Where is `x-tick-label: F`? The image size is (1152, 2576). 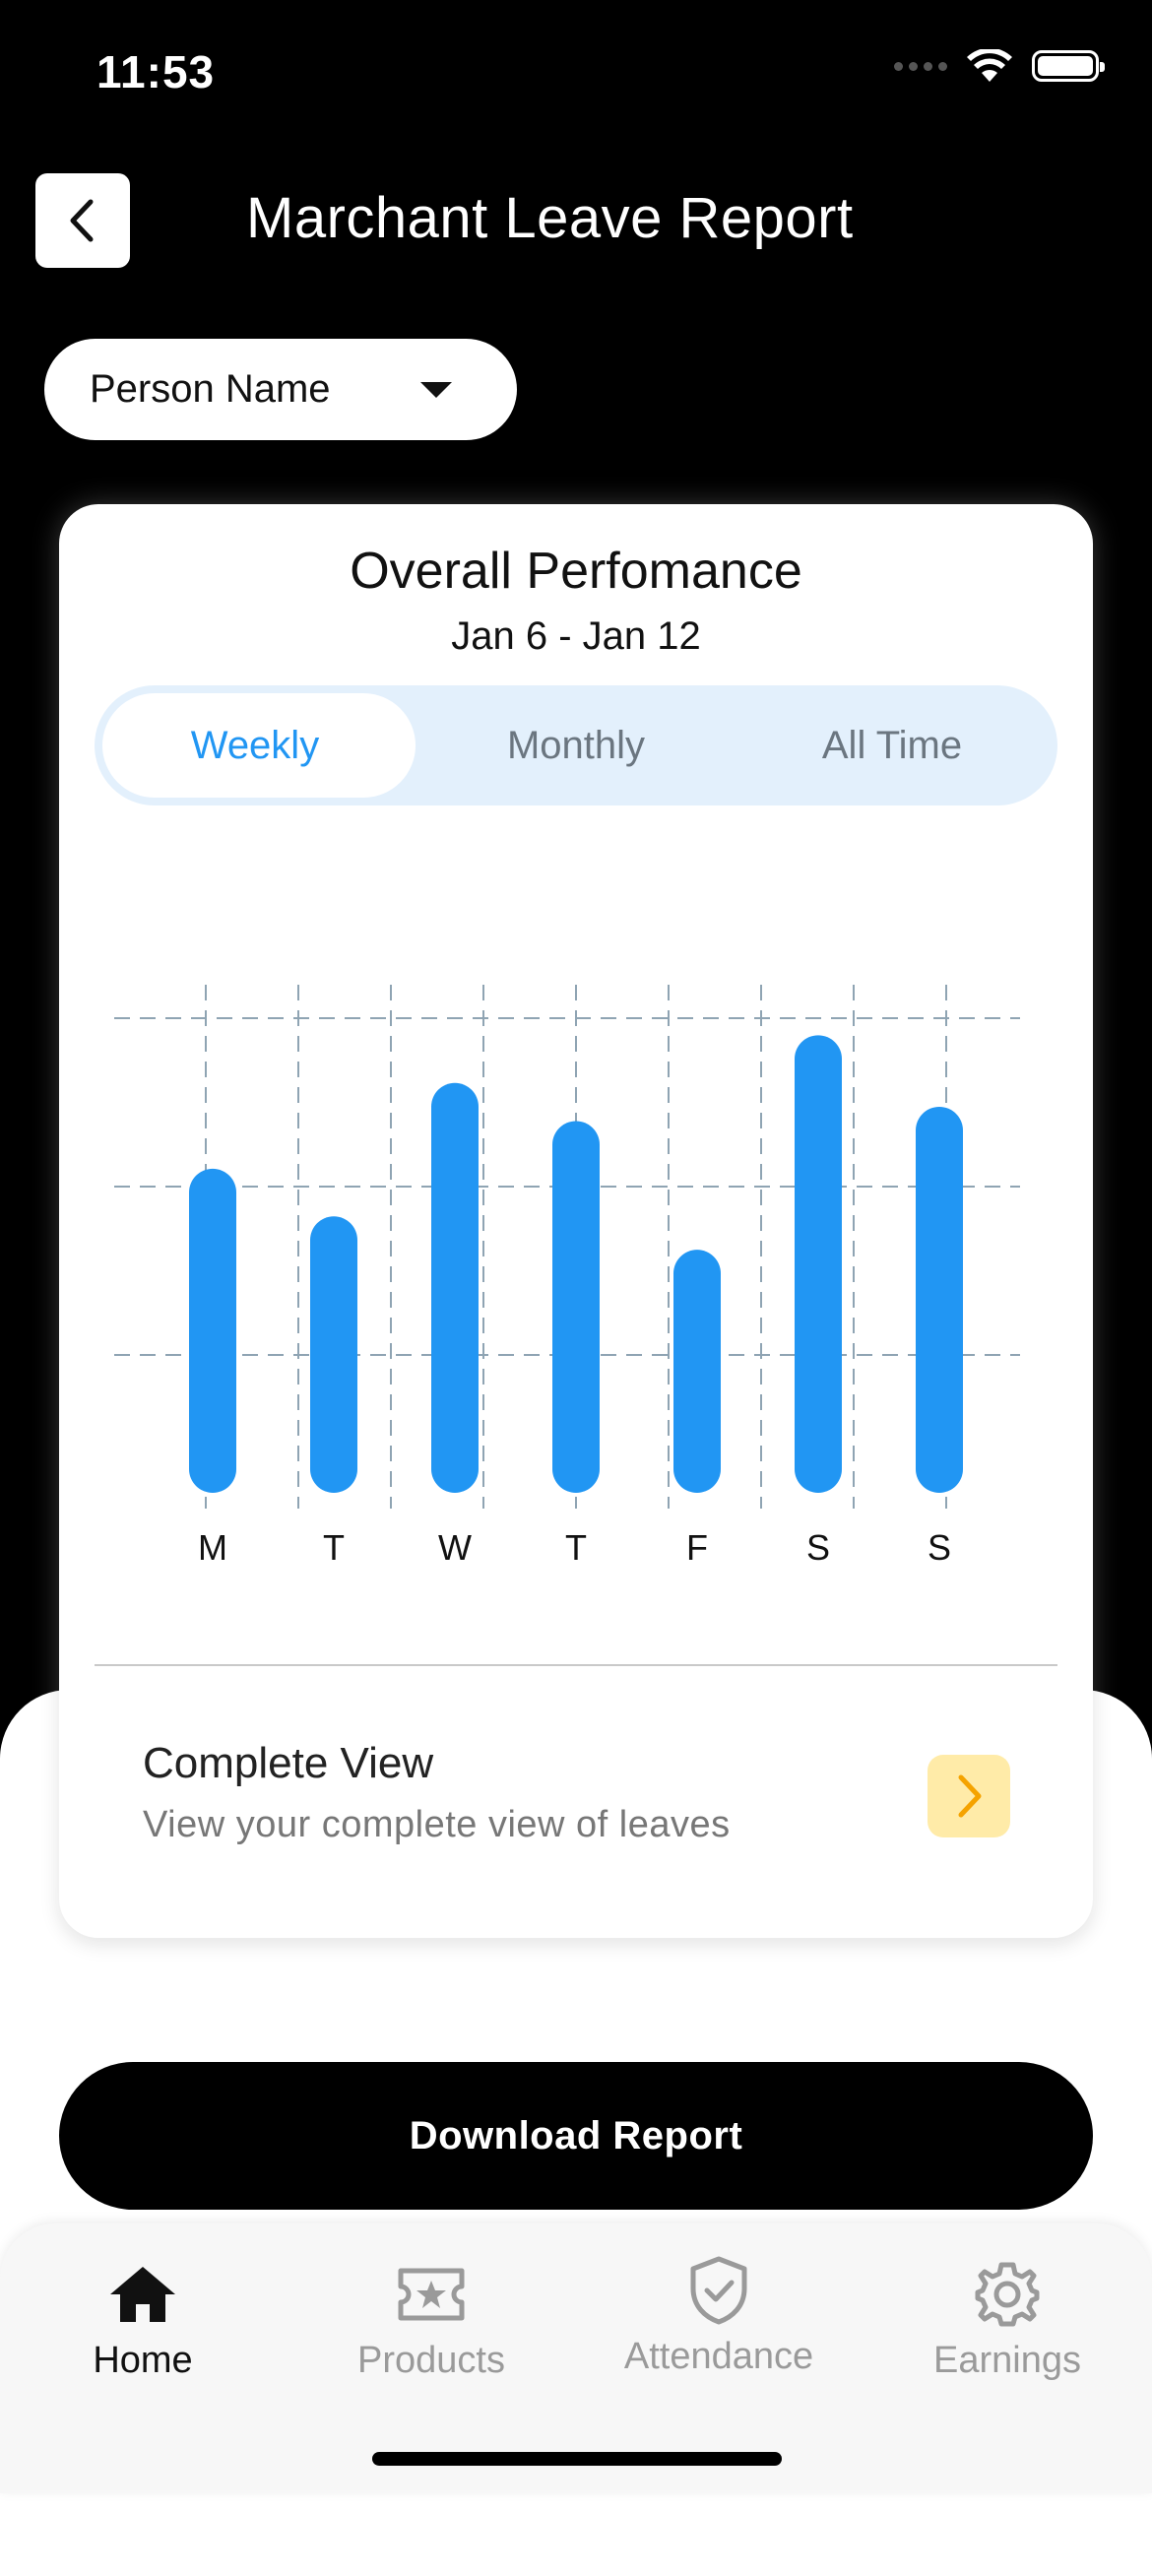
x-tick-label: F is located at coordinates (697, 1547).